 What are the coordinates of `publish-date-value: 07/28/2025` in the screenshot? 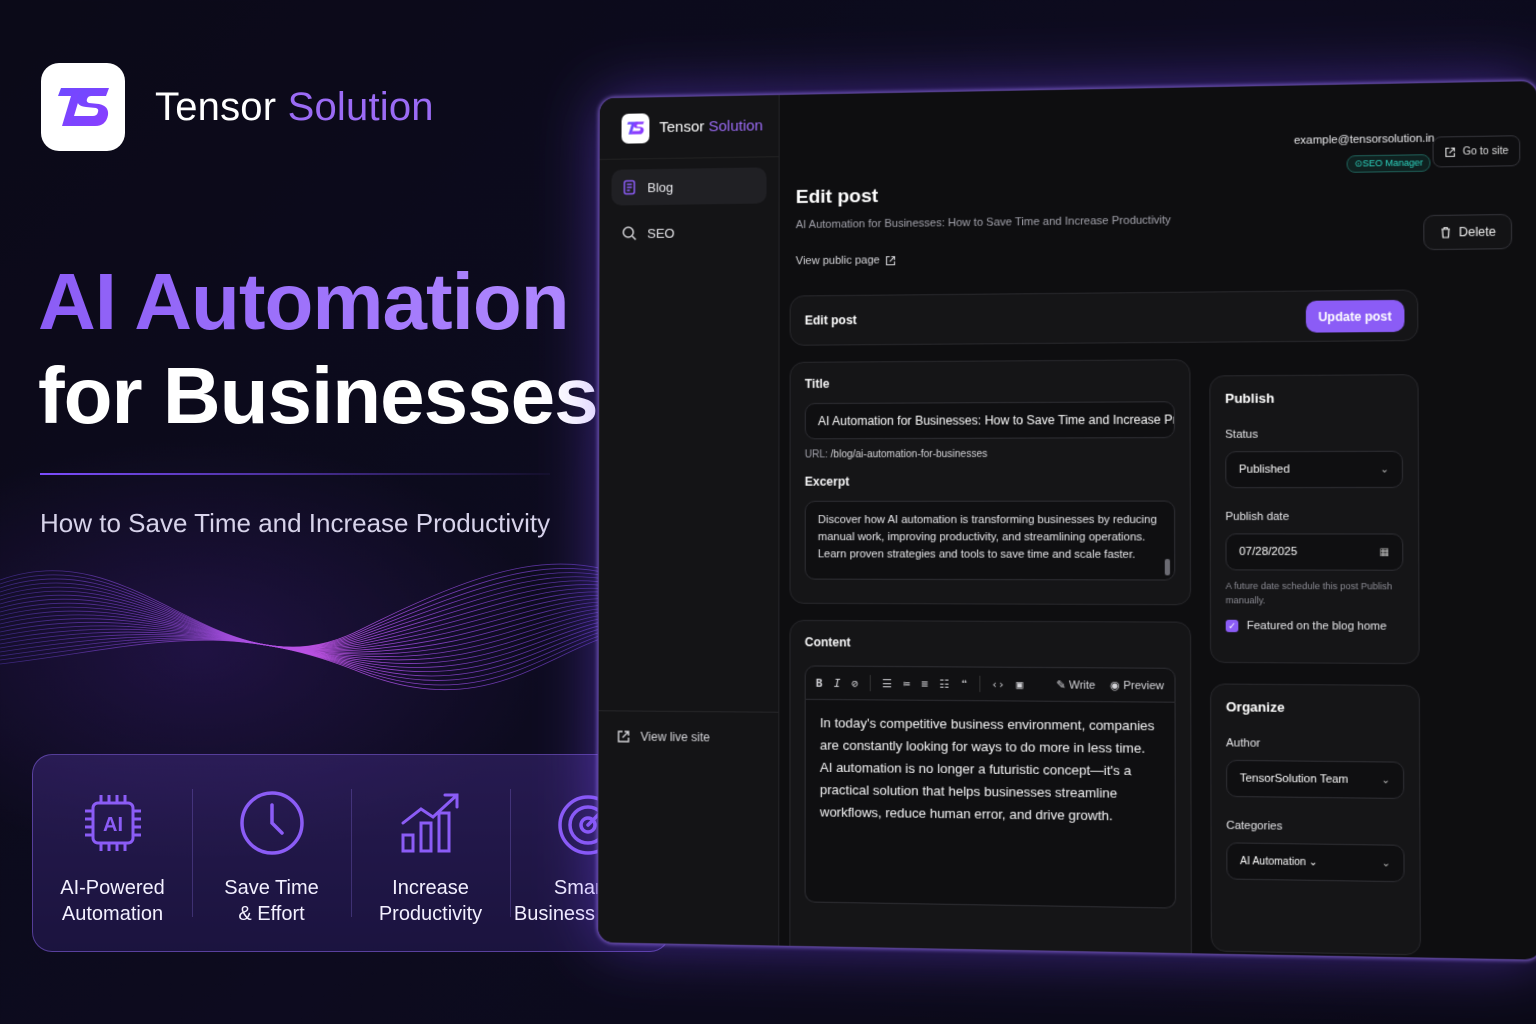 It's located at (1268, 552).